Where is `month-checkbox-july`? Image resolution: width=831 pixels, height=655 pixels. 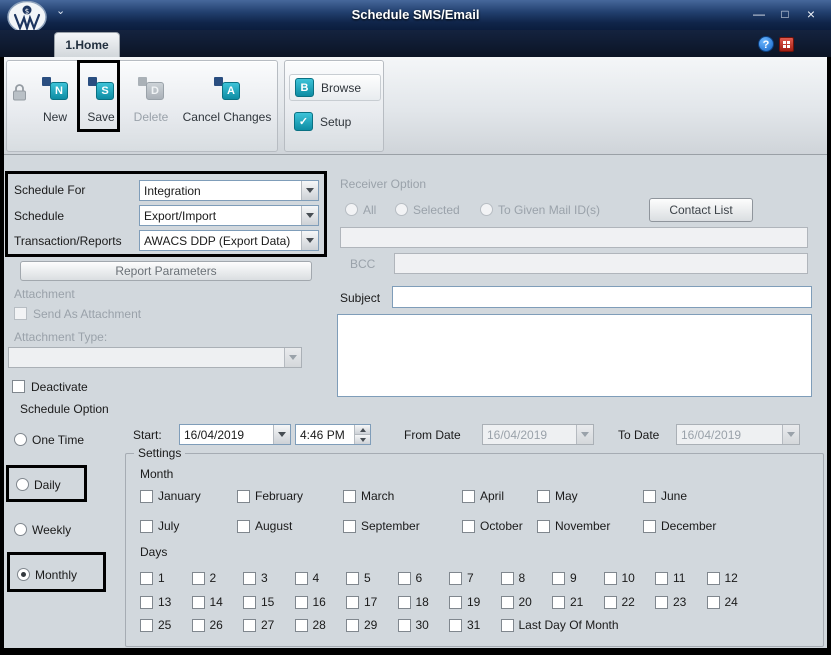 month-checkbox-july is located at coordinates (146, 526).